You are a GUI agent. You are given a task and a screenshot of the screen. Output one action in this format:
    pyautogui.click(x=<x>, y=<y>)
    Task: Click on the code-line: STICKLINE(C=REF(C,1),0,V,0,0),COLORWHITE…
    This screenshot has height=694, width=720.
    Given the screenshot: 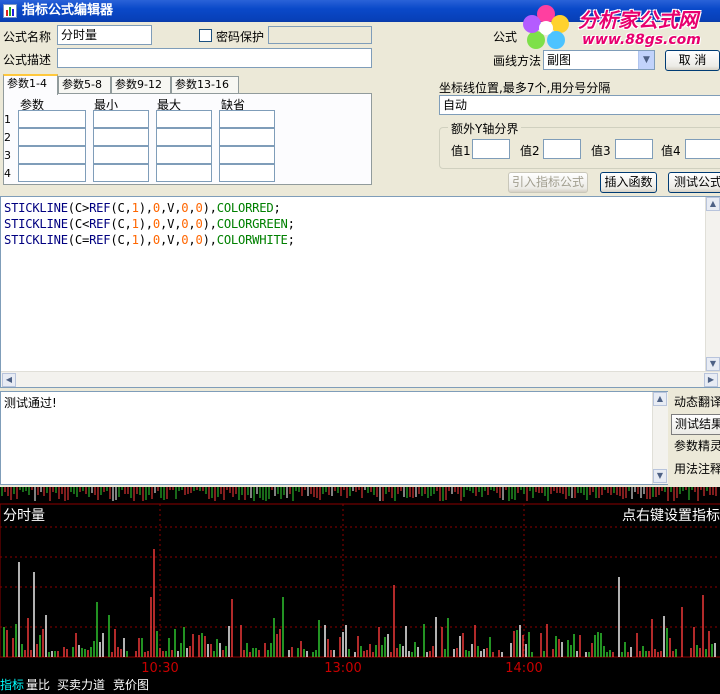 What is the action you would take?
    pyautogui.click(x=149, y=240)
    